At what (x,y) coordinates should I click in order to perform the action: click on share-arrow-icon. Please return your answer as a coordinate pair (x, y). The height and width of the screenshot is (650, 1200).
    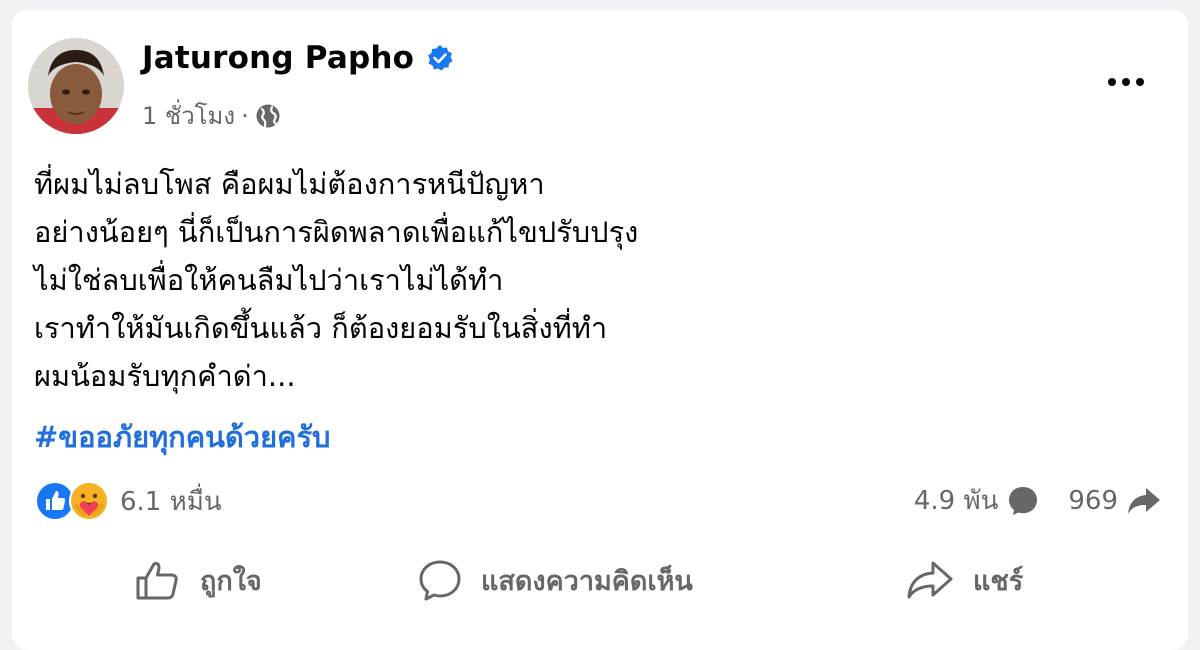
    Looking at the image, I should click on (1144, 500).